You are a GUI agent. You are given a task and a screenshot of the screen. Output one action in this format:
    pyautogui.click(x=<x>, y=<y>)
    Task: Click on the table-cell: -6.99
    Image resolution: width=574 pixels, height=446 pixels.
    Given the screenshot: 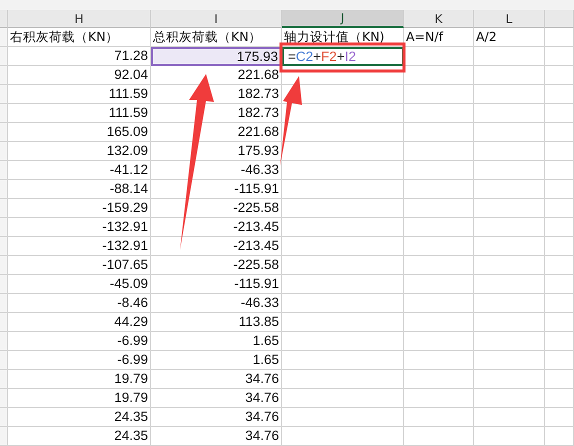 What is the action you would take?
    pyautogui.click(x=79, y=341)
    